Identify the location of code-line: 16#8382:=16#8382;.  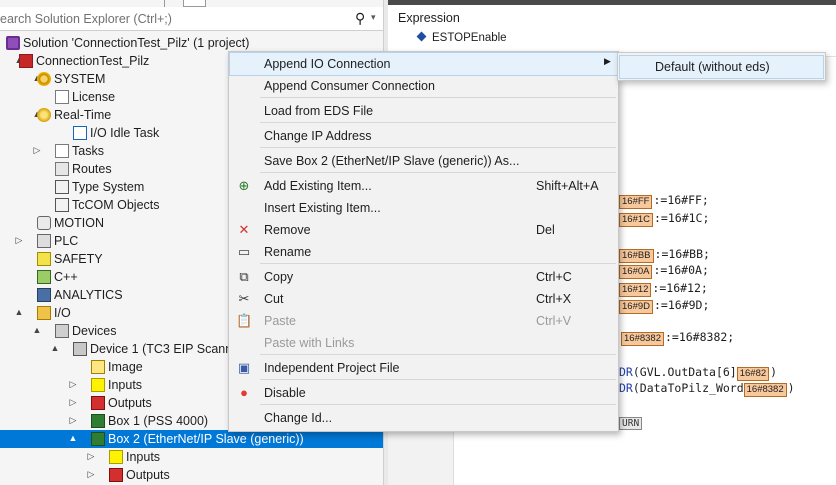
(677, 338).